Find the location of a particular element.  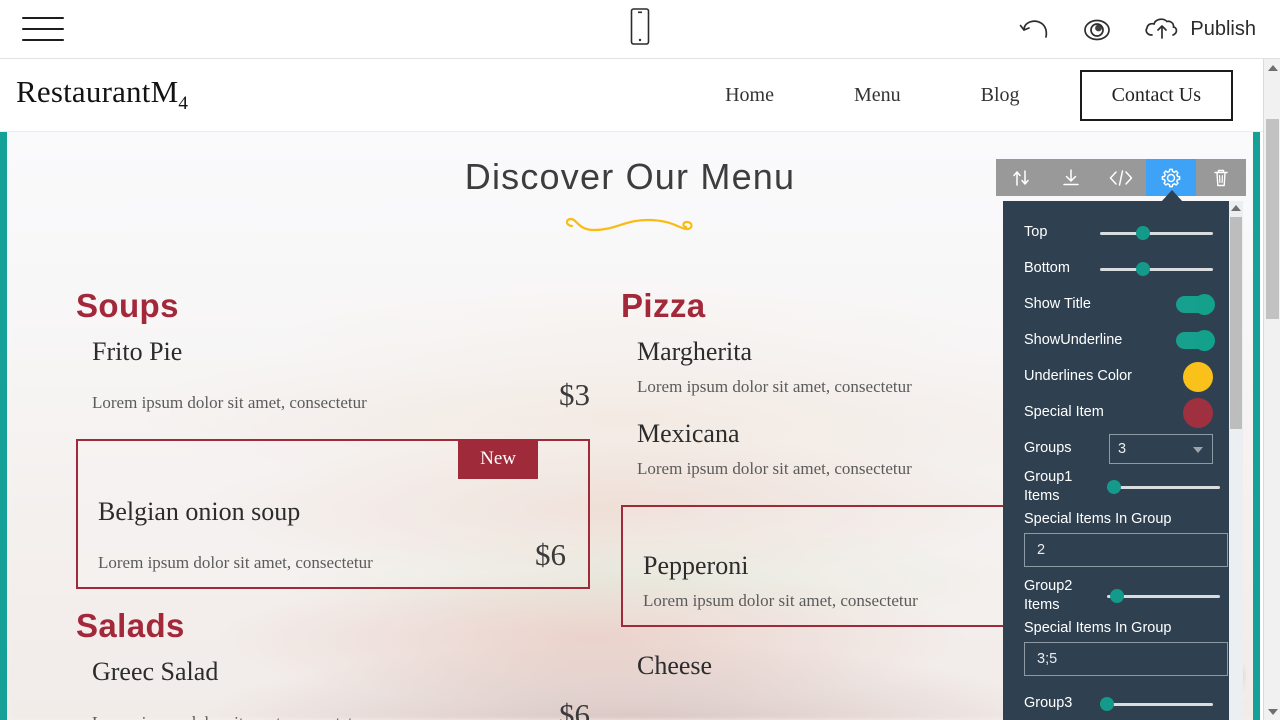

setting-label: Underlines Color is located at coordinates (1078, 376).